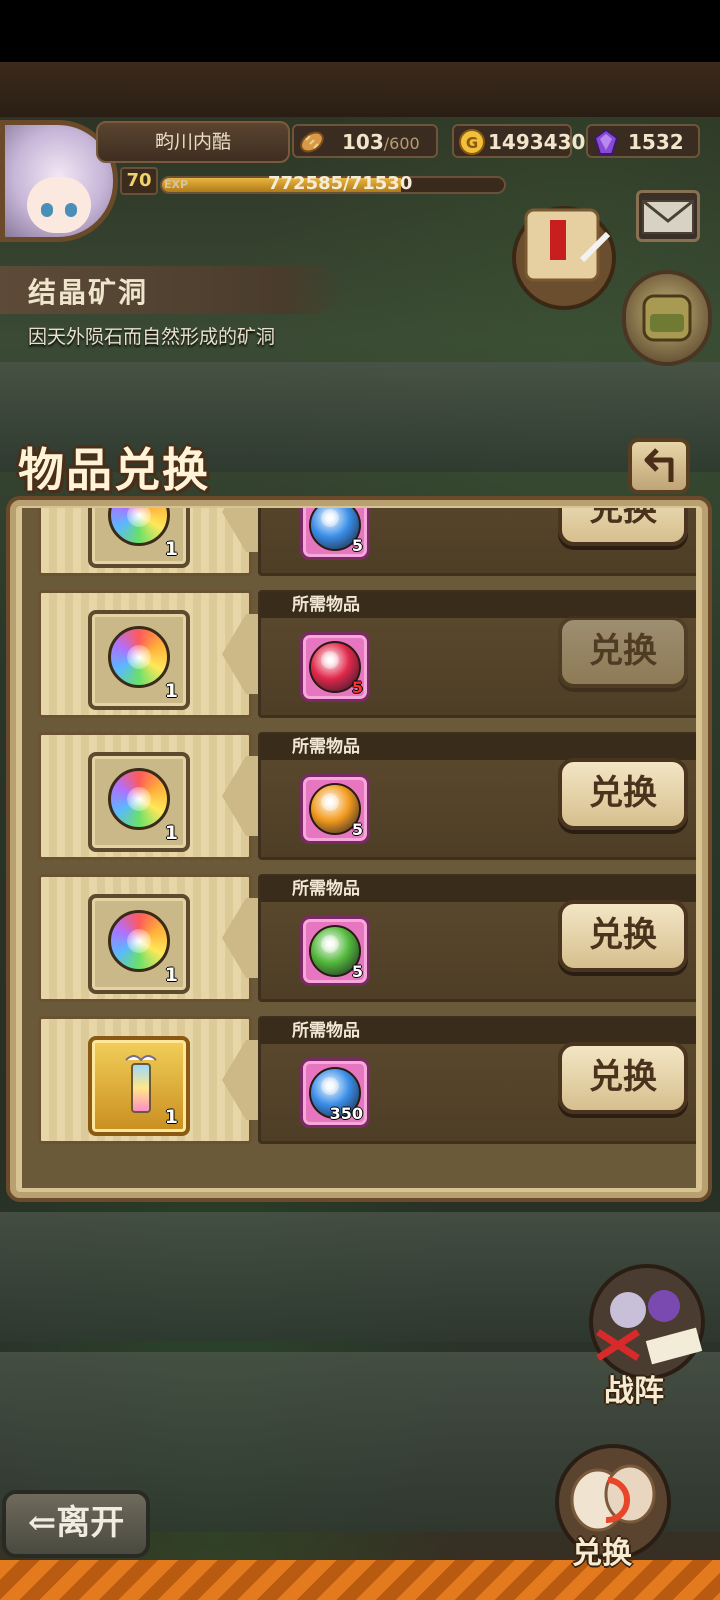 This screenshot has height=1600, width=720. What do you see at coordinates (606, 141) in the screenshot?
I see `purple-gem-icon` at bounding box center [606, 141].